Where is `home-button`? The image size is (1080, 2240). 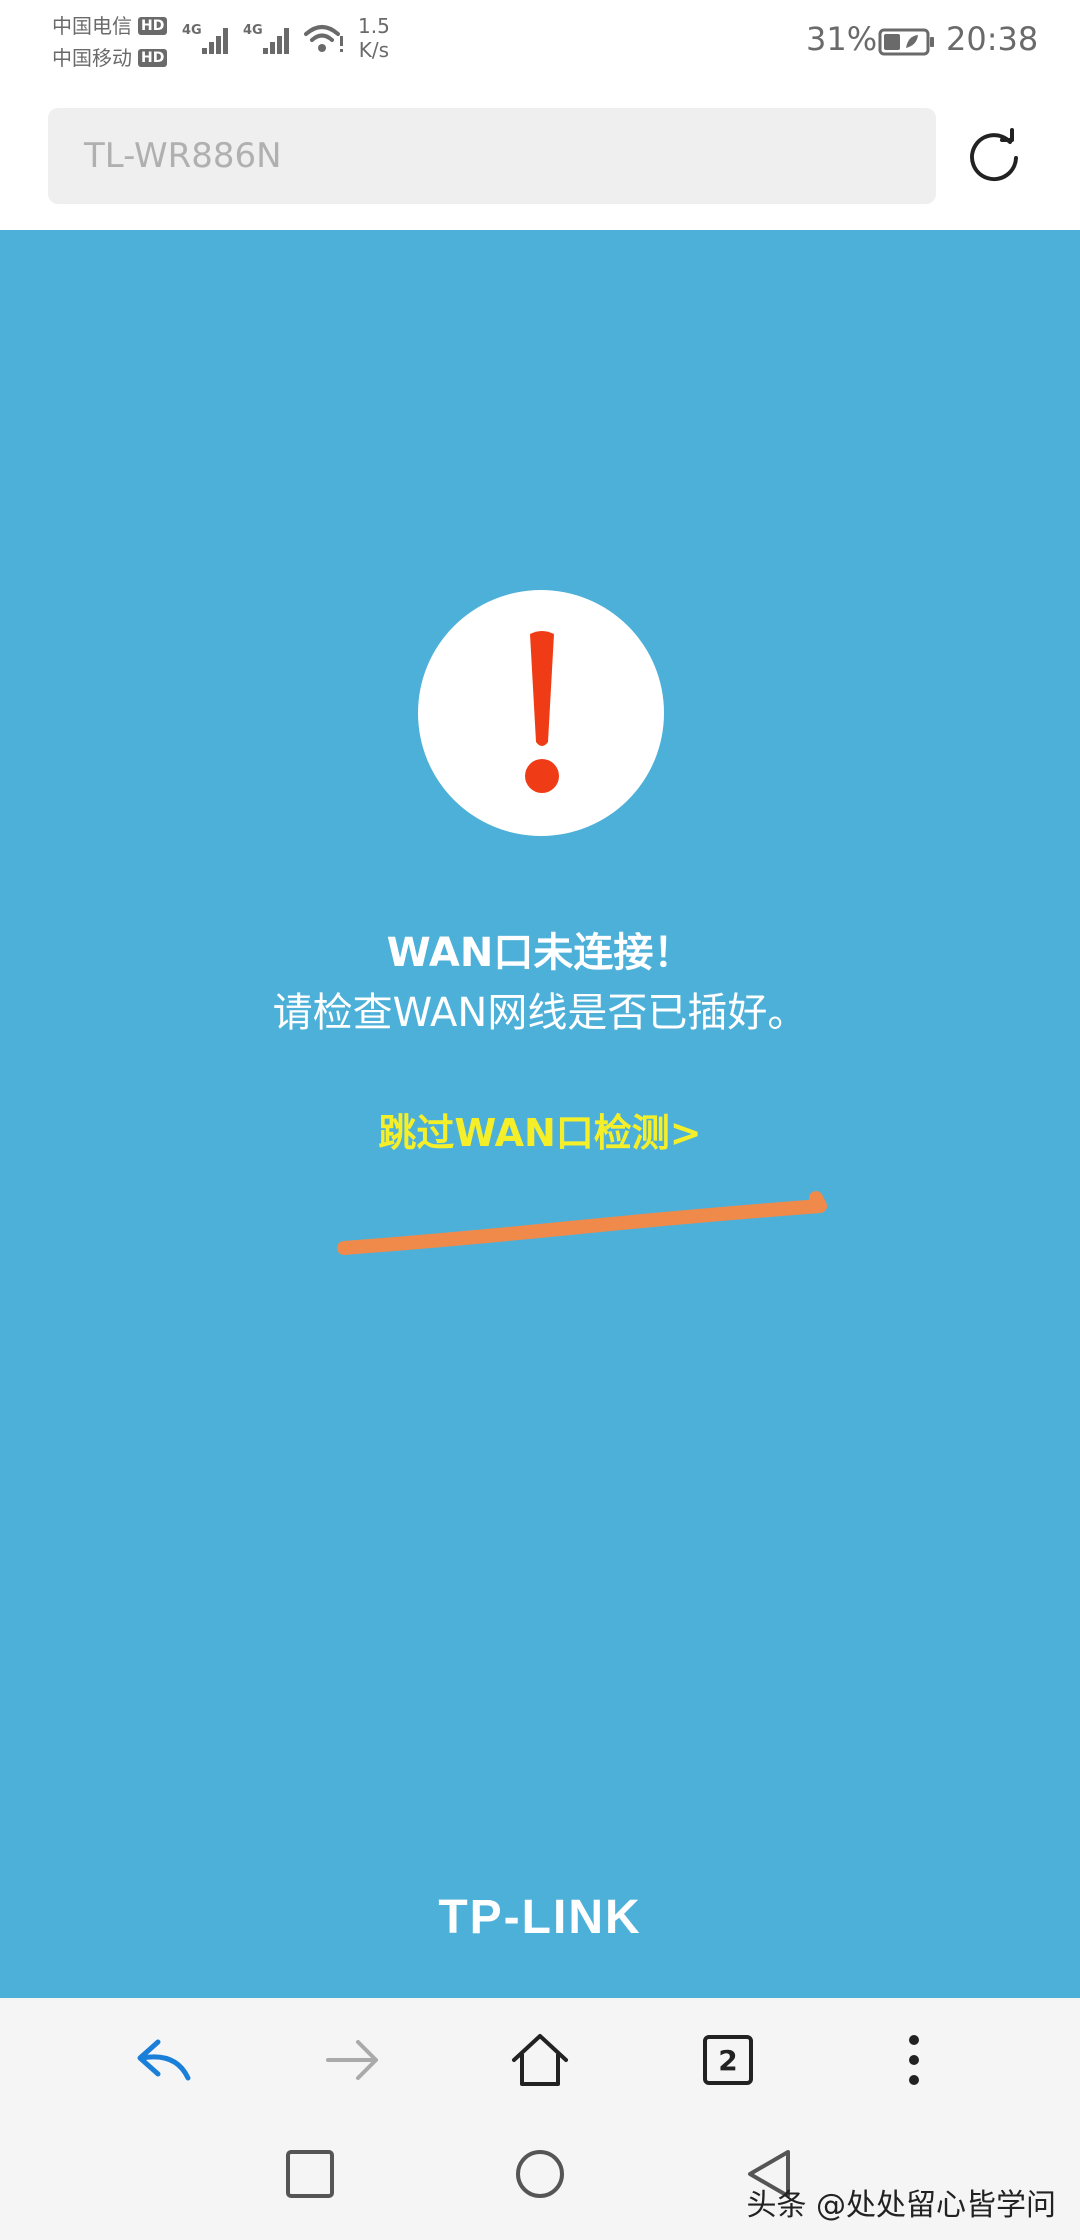 home-button is located at coordinates (540, 2060).